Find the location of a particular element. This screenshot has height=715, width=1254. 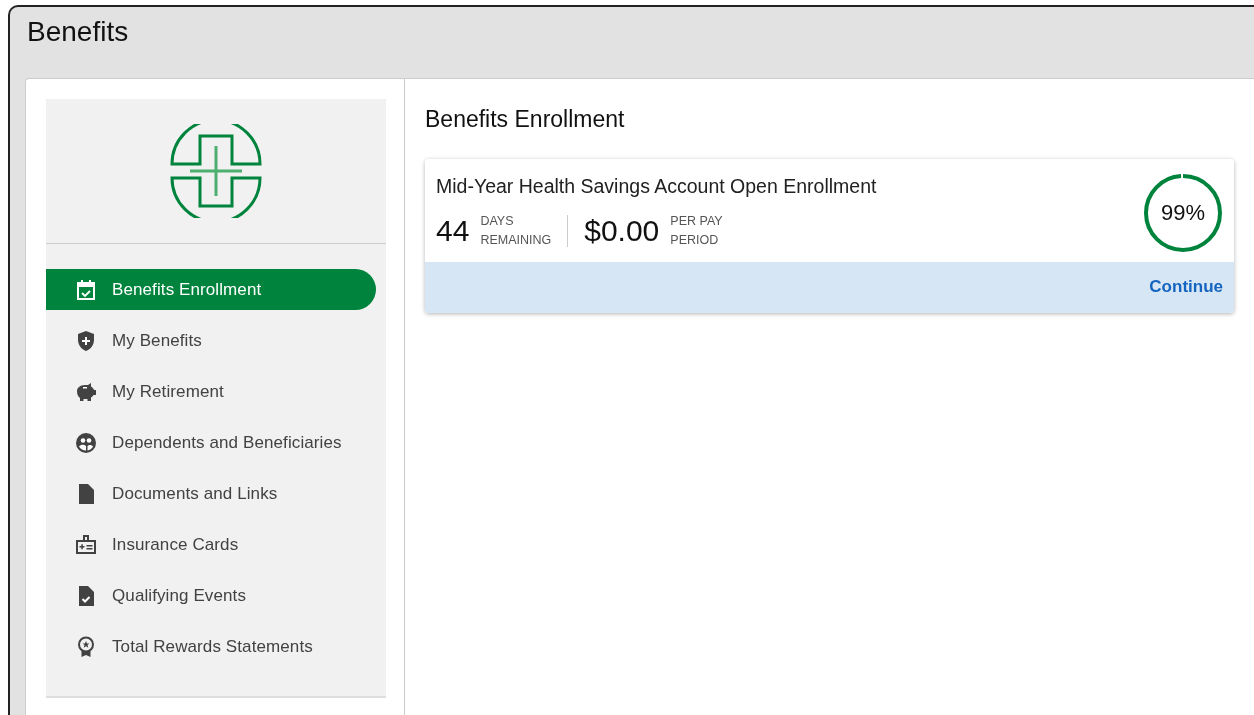

sidebar-nav-item: Insurance Cards is located at coordinates (211, 544).